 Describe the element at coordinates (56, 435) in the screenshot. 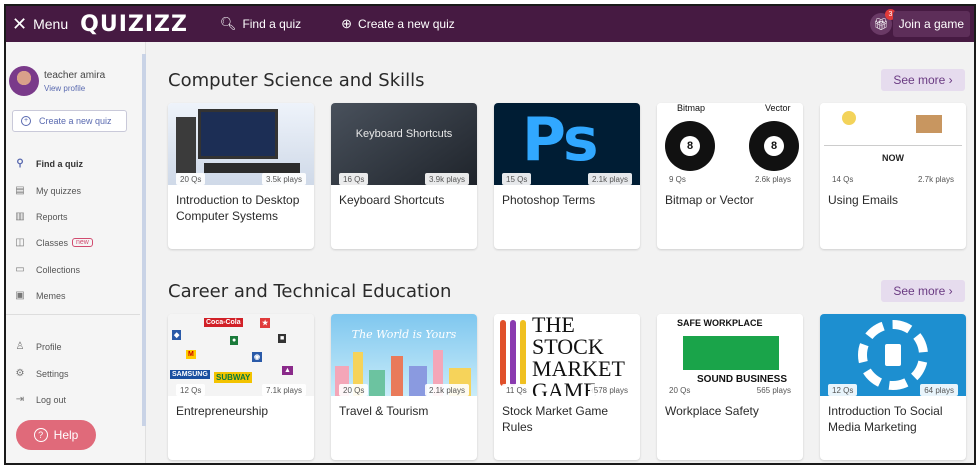

I see `help-button: ? Help` at that location.